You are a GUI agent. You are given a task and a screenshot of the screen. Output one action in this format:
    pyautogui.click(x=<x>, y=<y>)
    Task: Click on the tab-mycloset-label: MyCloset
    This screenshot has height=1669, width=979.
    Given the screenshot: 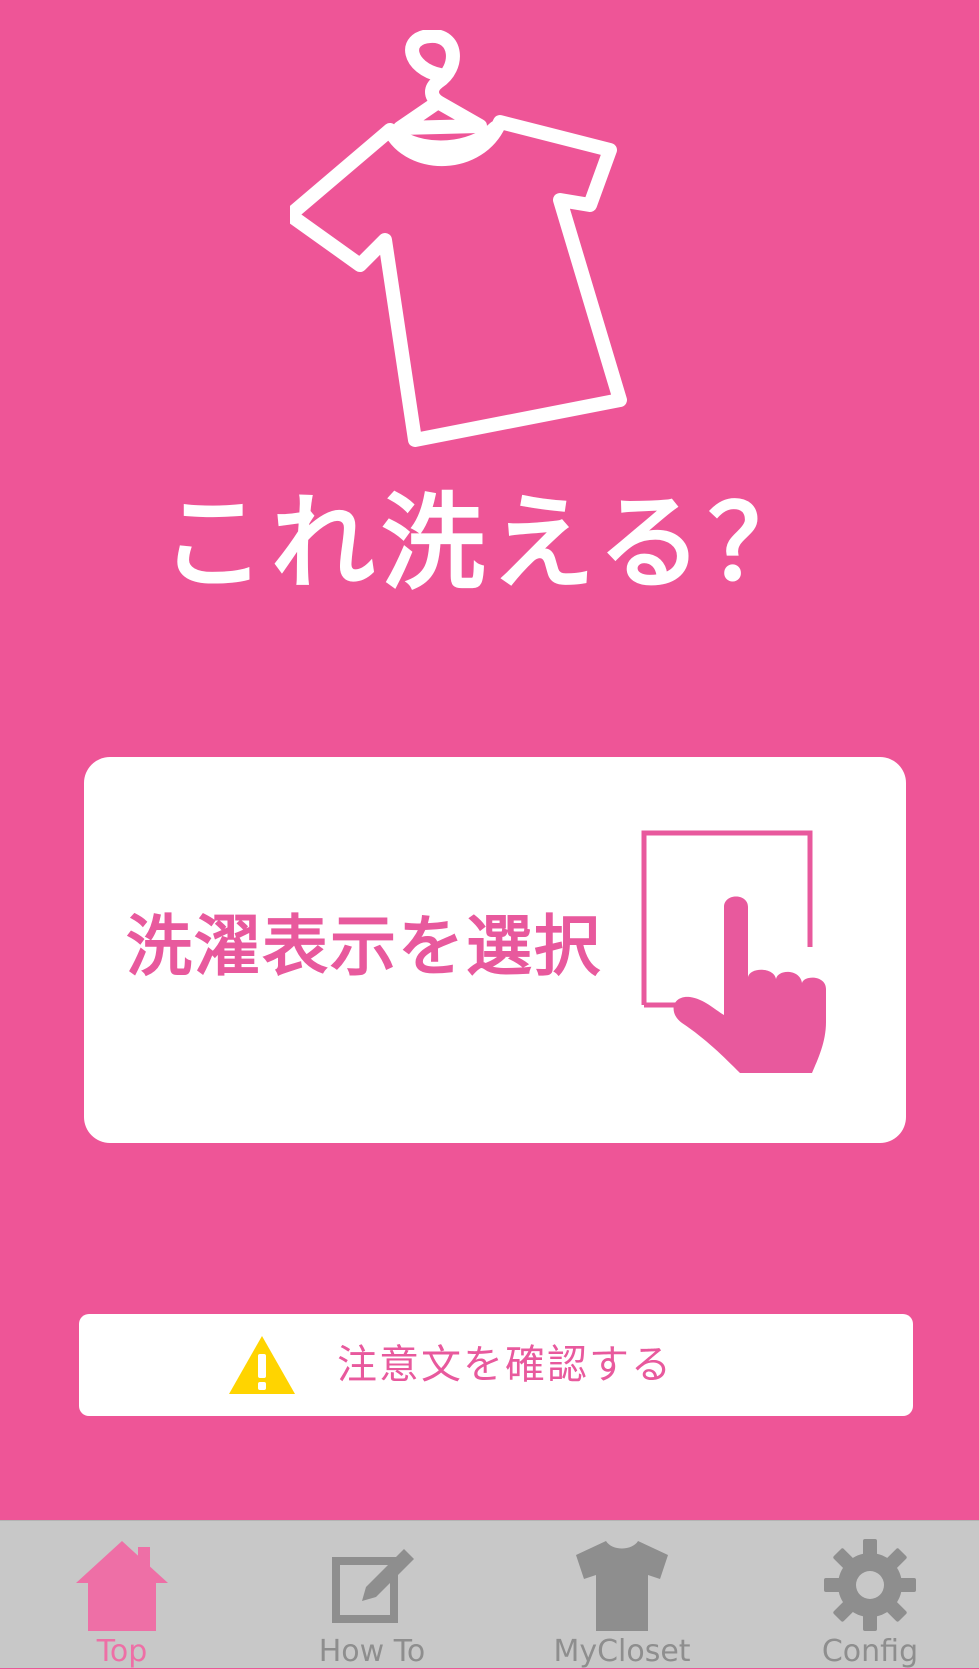 What is the action you would take?
    pyautogui.click(x=622, y=1651)
    